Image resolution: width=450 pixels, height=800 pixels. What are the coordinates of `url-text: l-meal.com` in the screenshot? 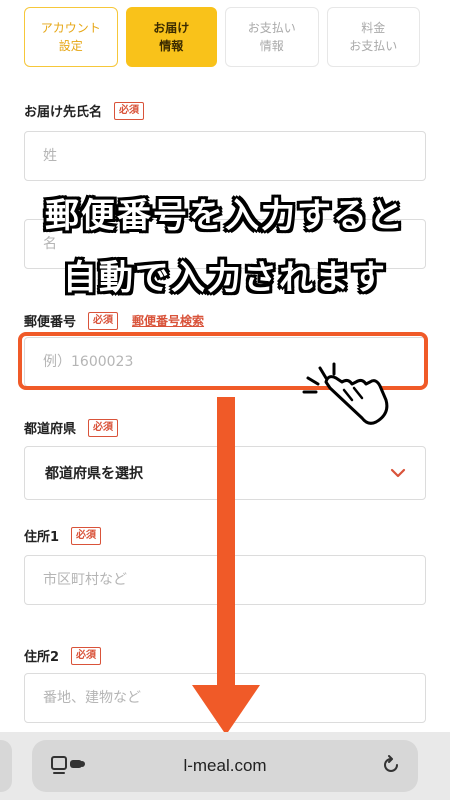 It's located at (225, 765).